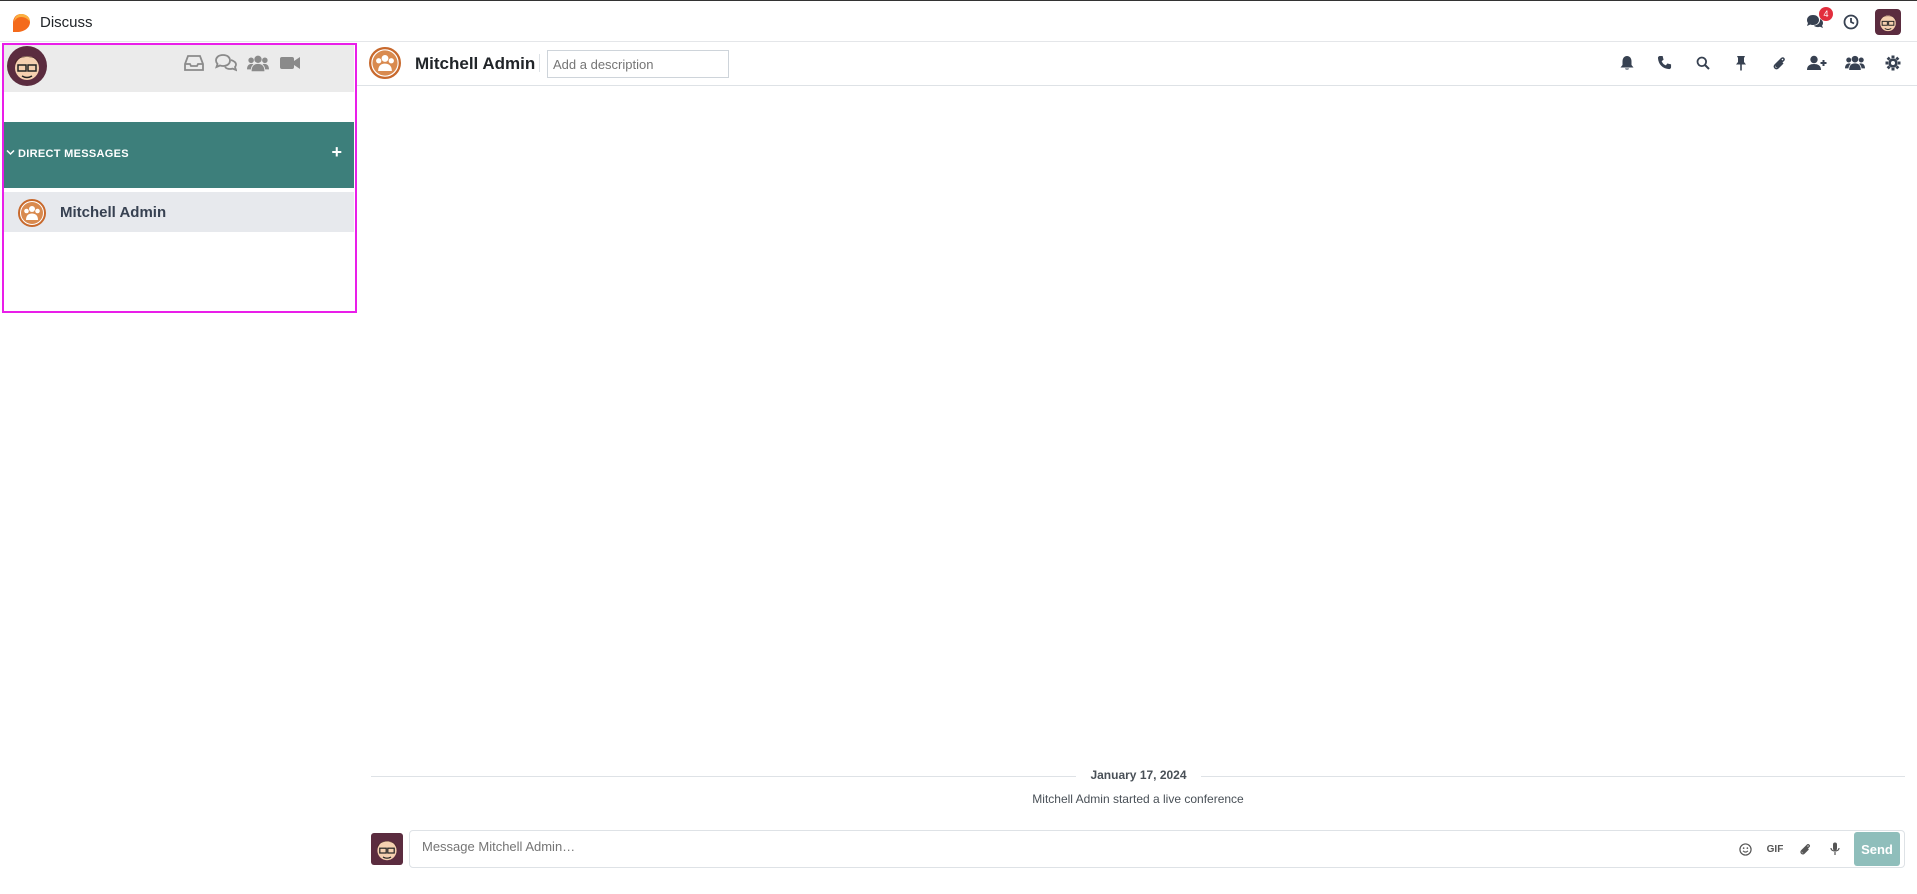 Image resolution: width=1917 pixels, height=894 pixels. I want to click on phone-icon, so click(1664, 62).